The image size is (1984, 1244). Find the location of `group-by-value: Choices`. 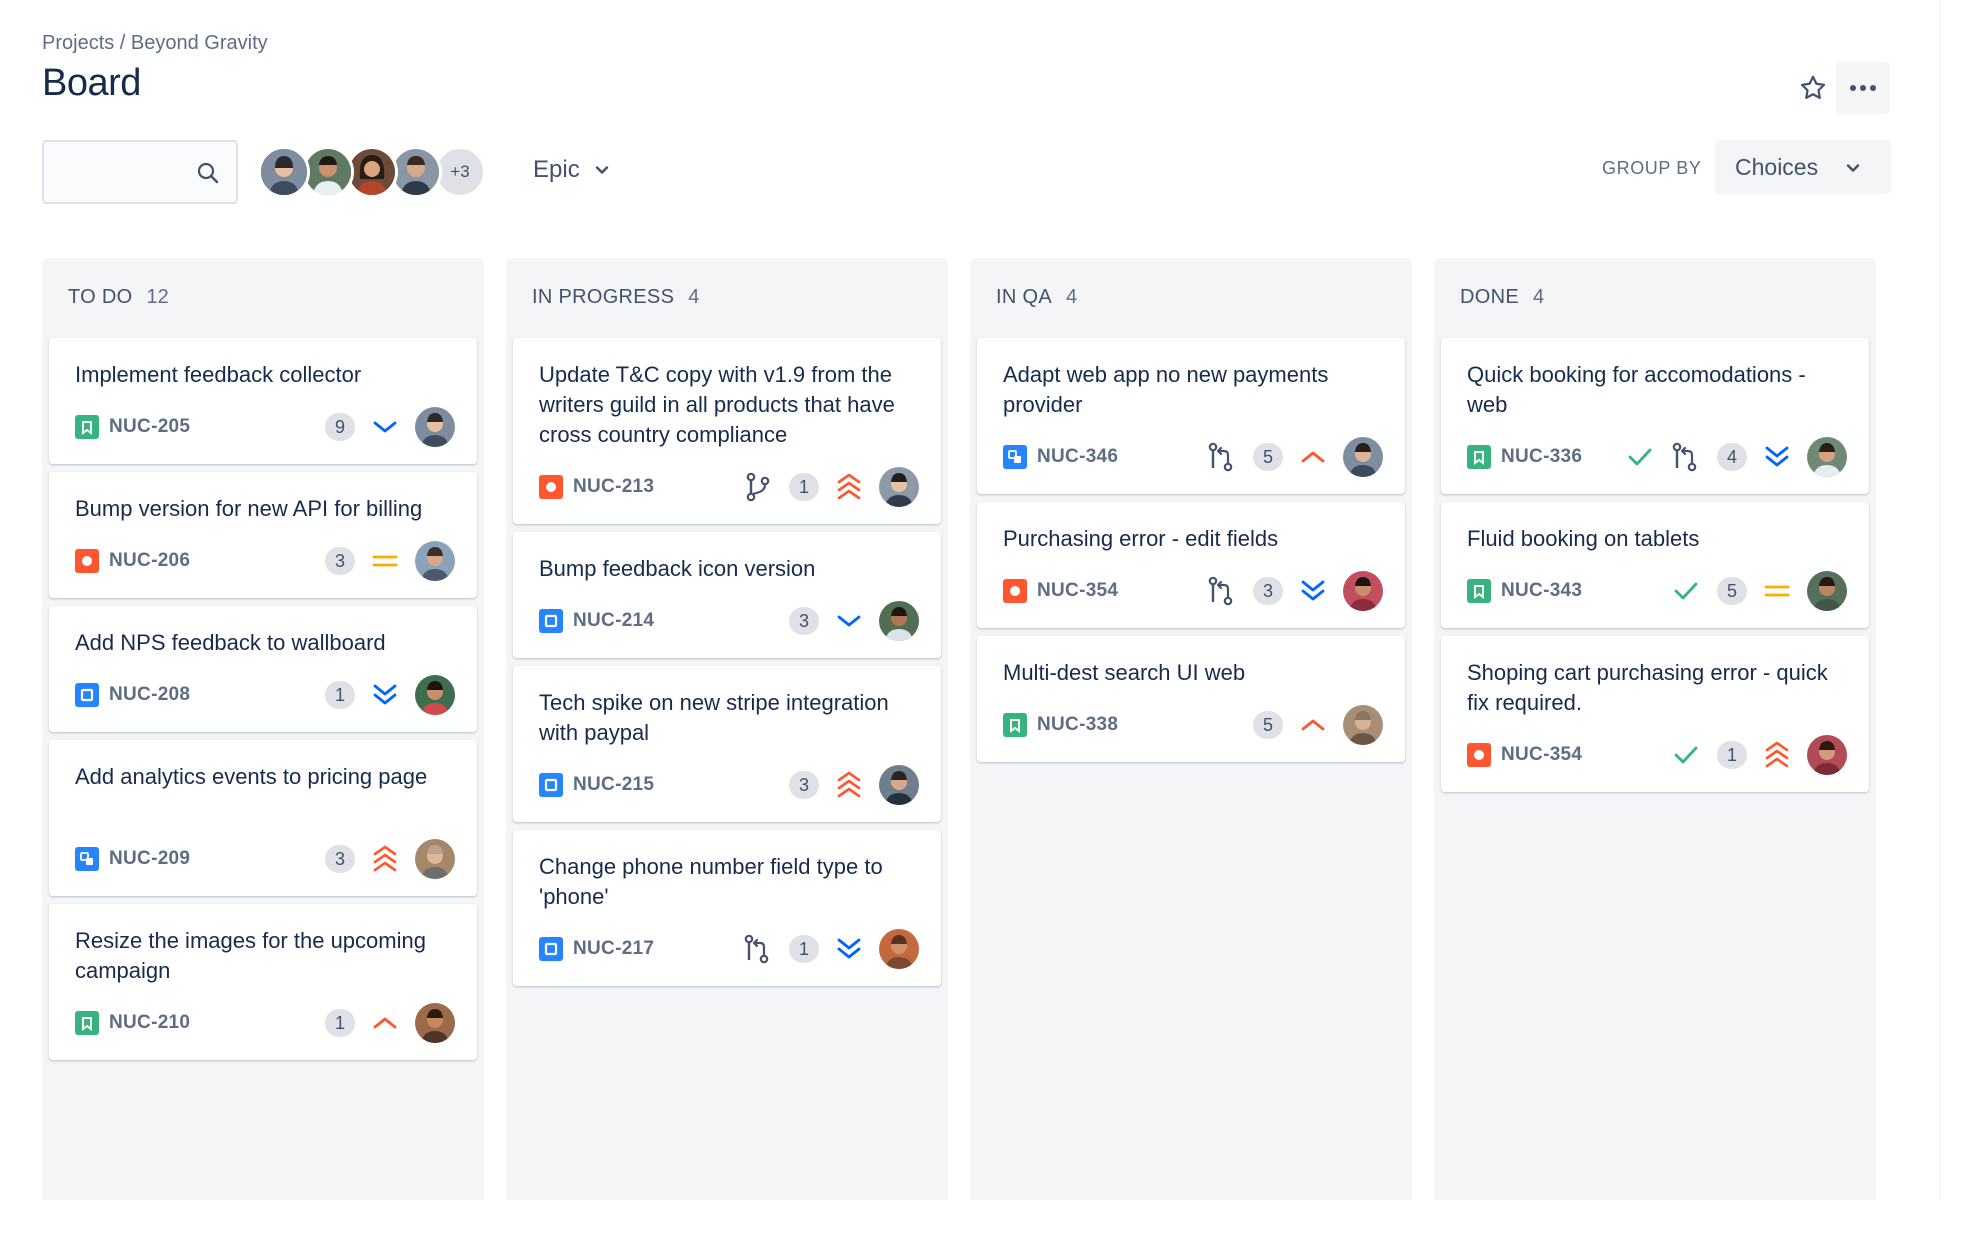

group-by-value: Choices is located at coordinates (1777, 166).